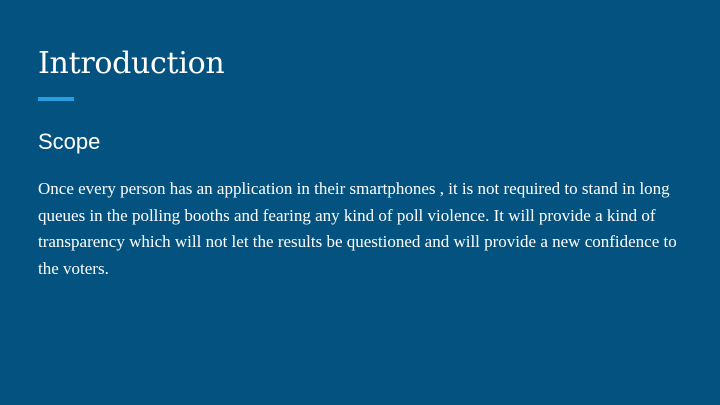  What do you see at coordinates (69, 141) in the screenshot?
I see `slide-subtitle: Scope` at bounding box center [69, 141].